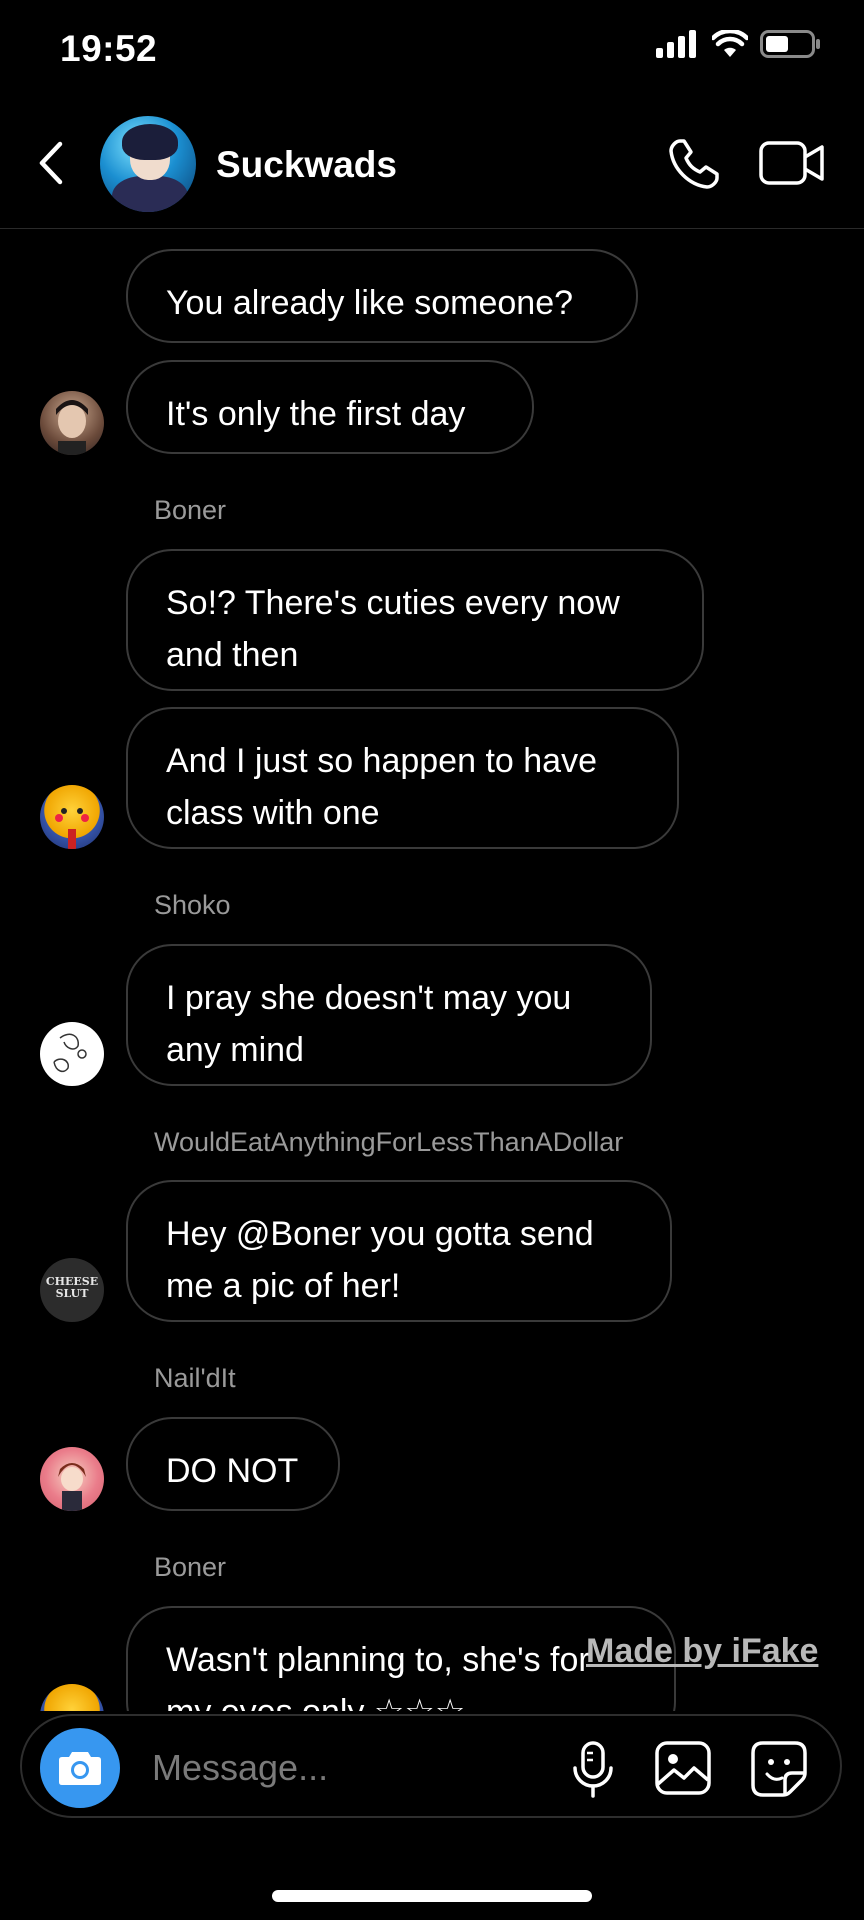  Describe the element at coordinates (676, 44) in the screenshot. I see `cellular-signal-icon` at that location.